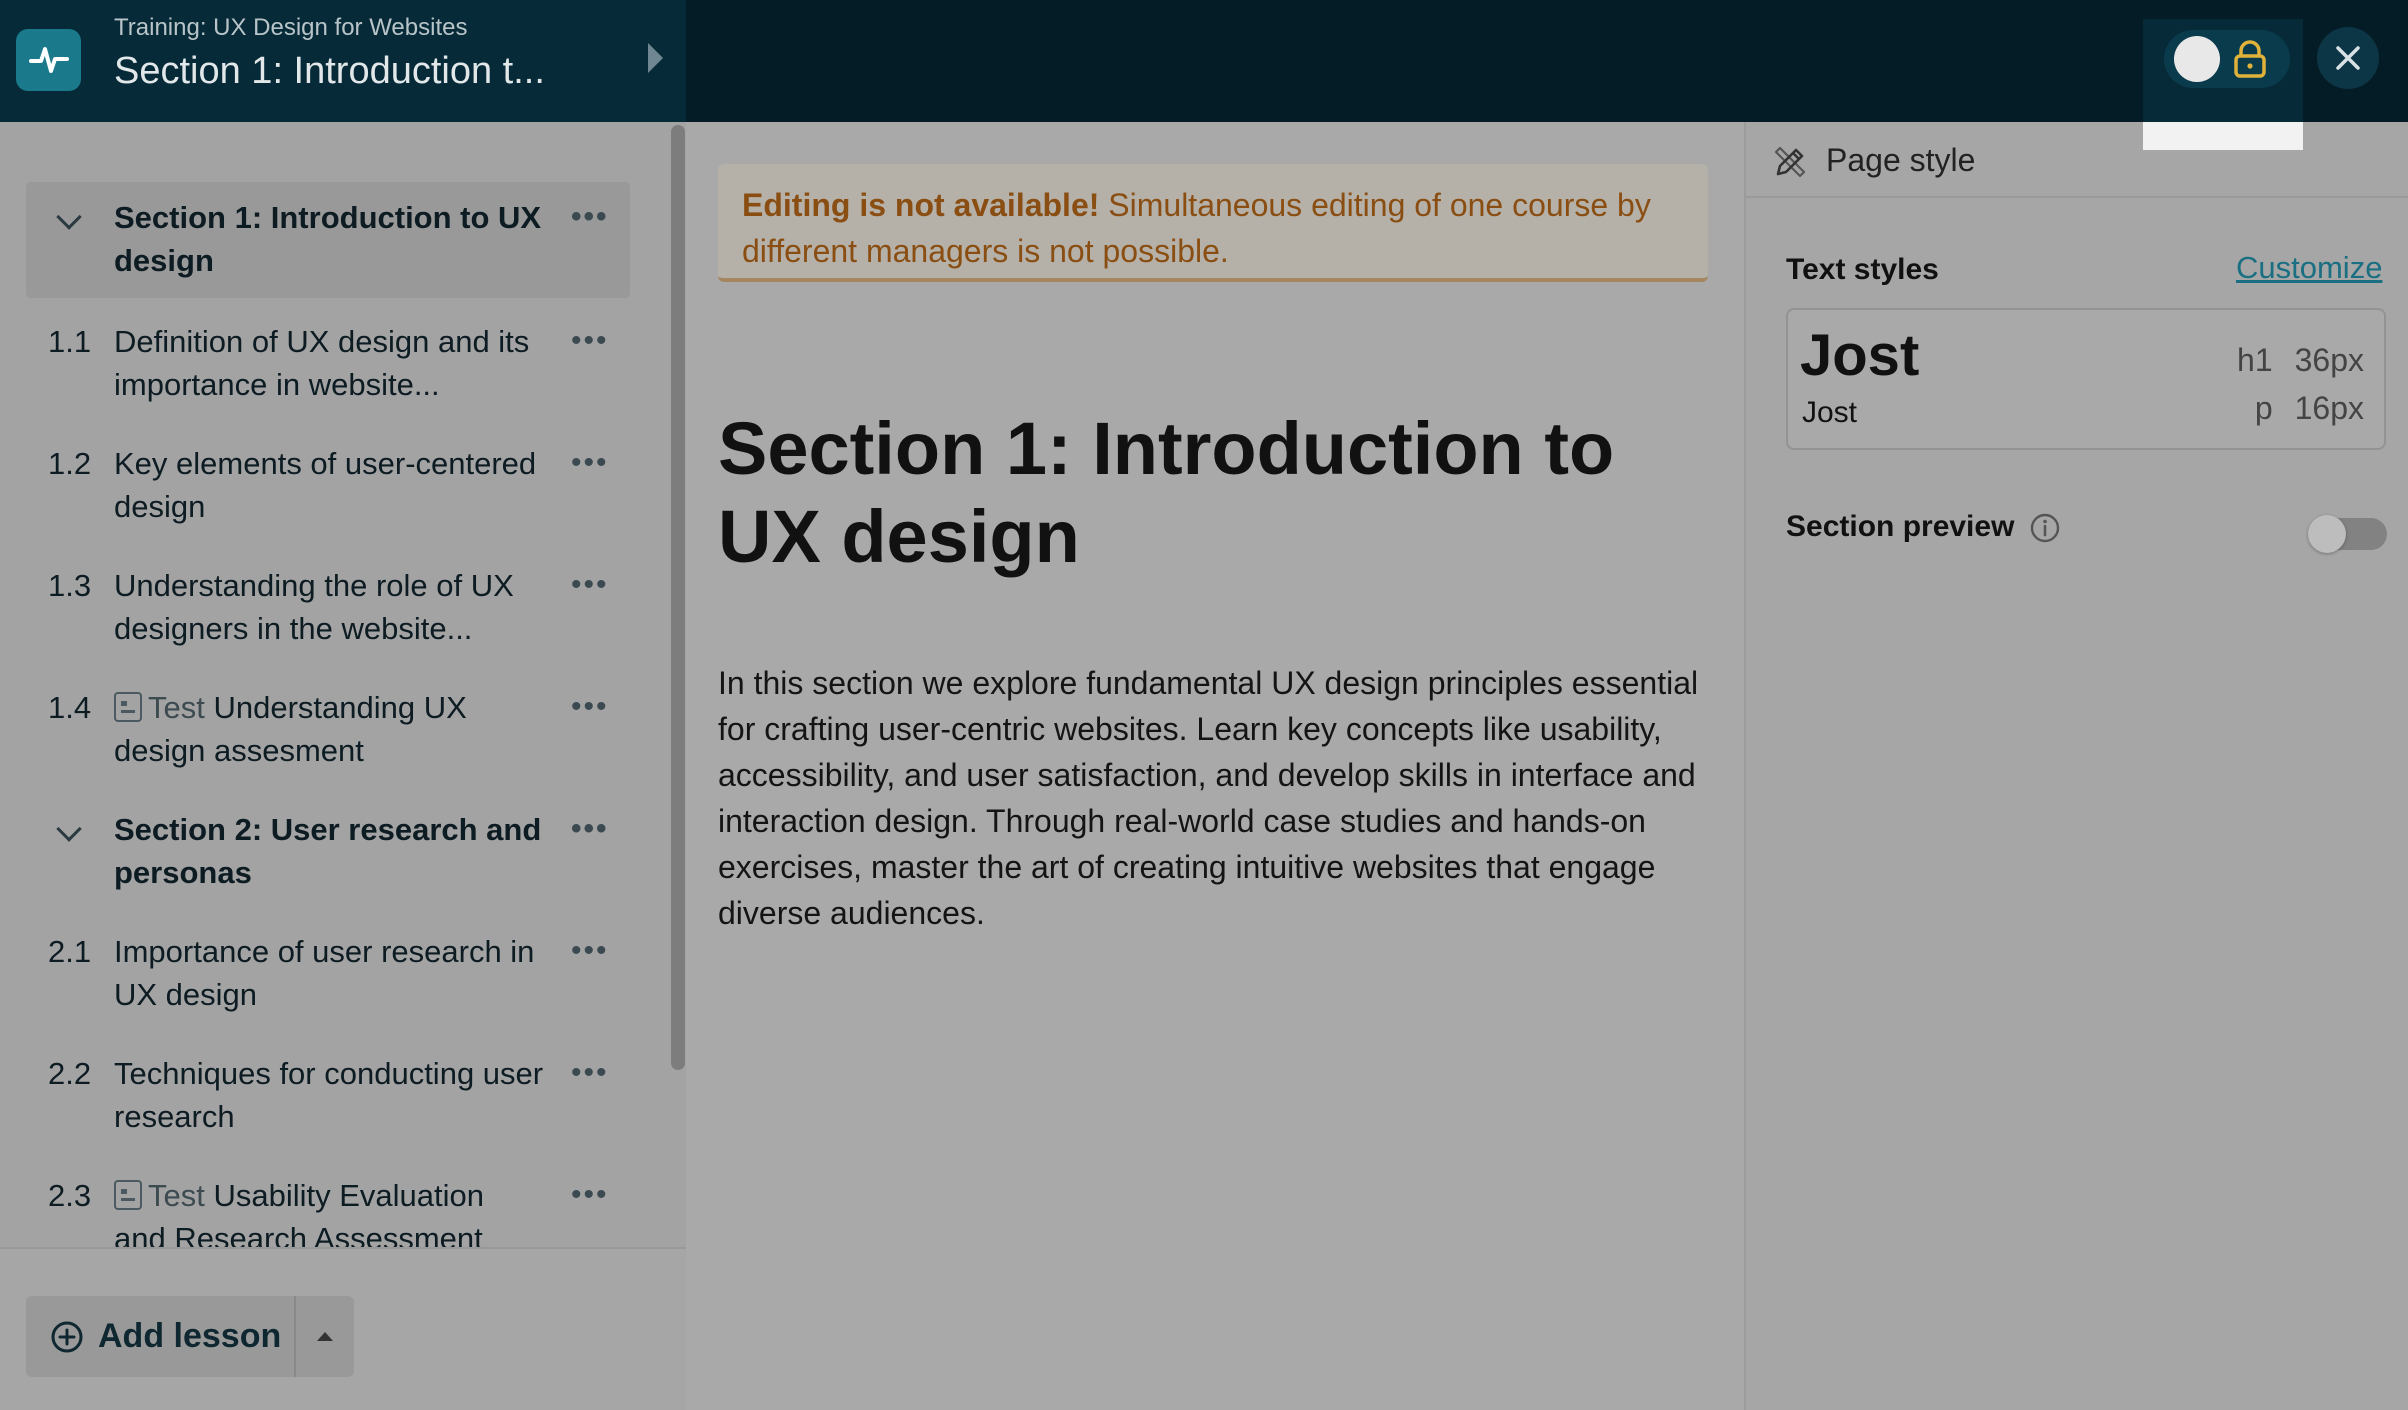  Describe the element at coordinates (1900, 526) in the screenshot. I see `section-preview-label: Section preview` at that location.